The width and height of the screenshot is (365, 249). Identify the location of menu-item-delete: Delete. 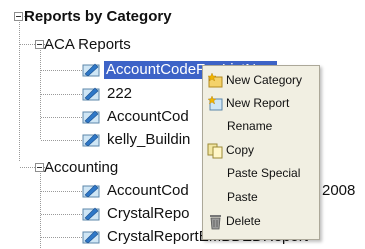
(261, 221).